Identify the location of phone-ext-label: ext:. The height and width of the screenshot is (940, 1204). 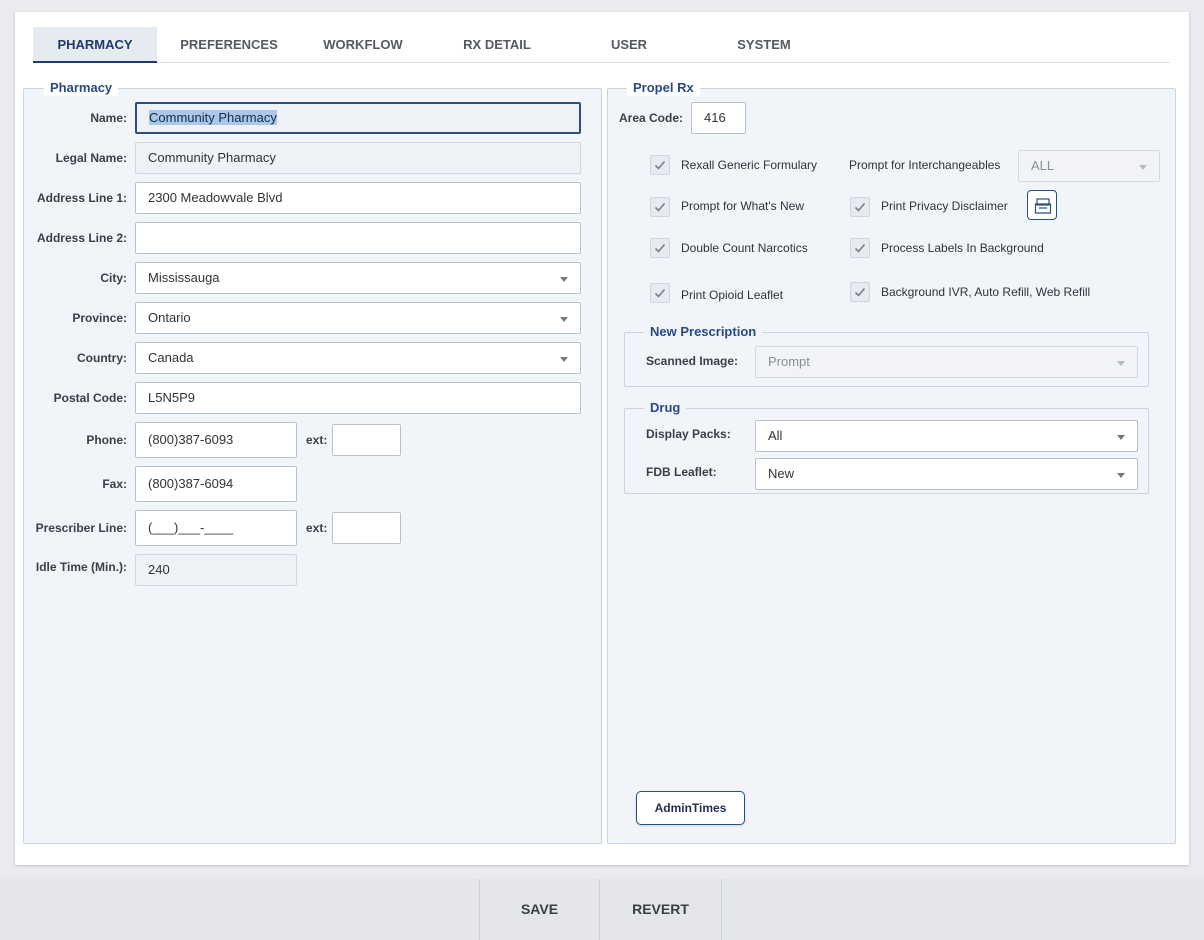
(317, 440).